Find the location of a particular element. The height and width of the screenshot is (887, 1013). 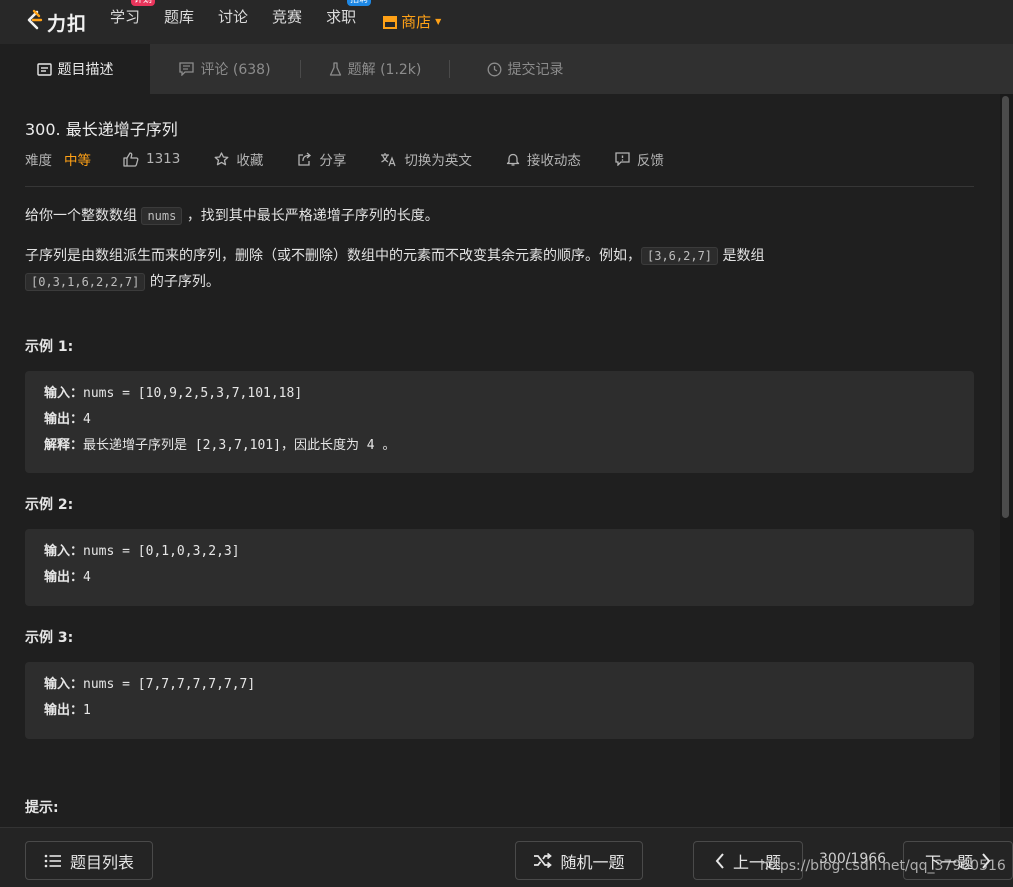

thumbs-up-icon is located at coordinates (131, 159).